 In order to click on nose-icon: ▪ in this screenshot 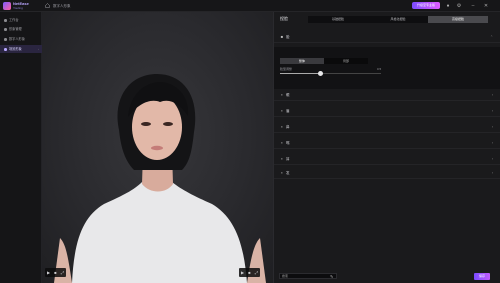, I will do `click(282, 126)`.